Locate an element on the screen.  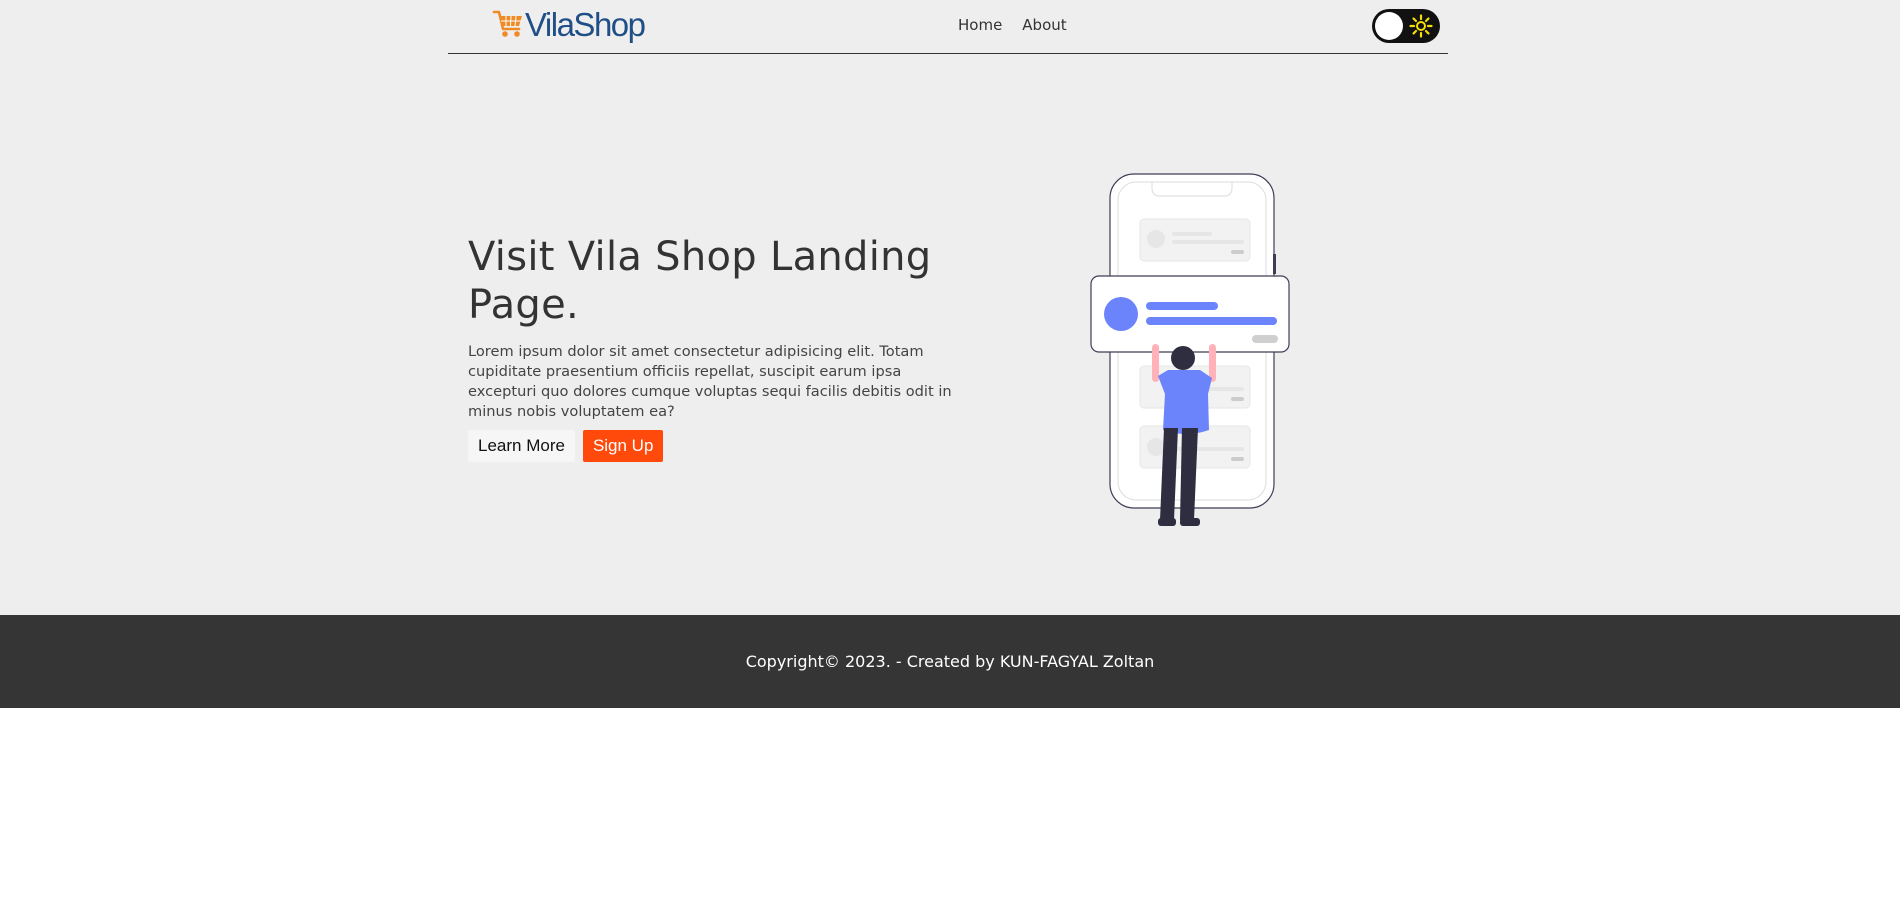
sun-icon is located at coordinates (1421, 26).